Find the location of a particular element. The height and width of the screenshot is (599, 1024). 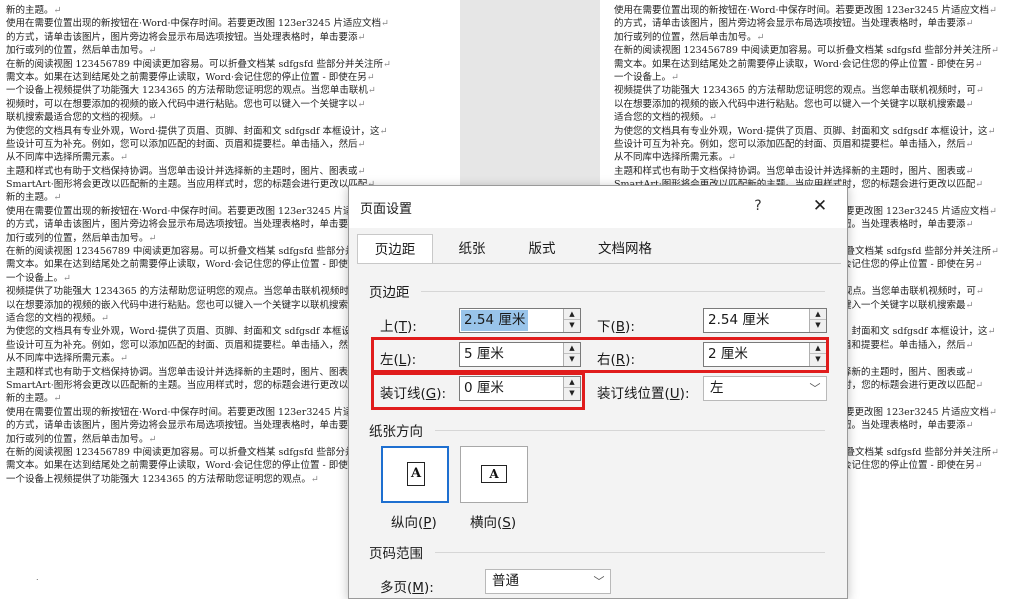

tab-document-grid: 文档网格 is located at coordinates (625, 249).